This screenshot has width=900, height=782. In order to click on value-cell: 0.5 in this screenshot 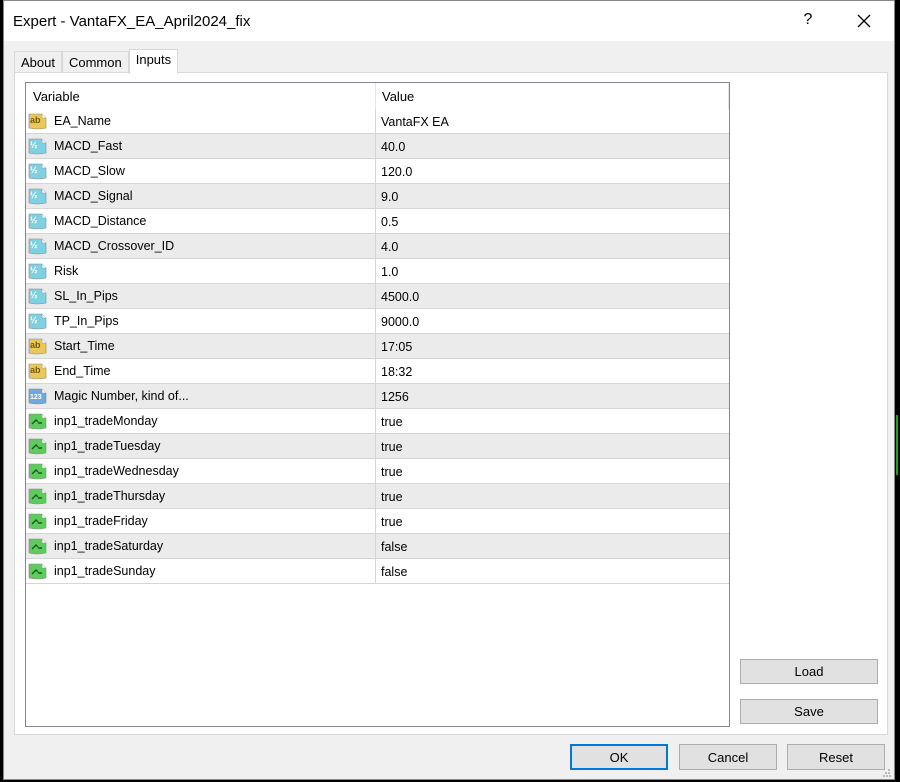, I will do `click(552, 221)`.